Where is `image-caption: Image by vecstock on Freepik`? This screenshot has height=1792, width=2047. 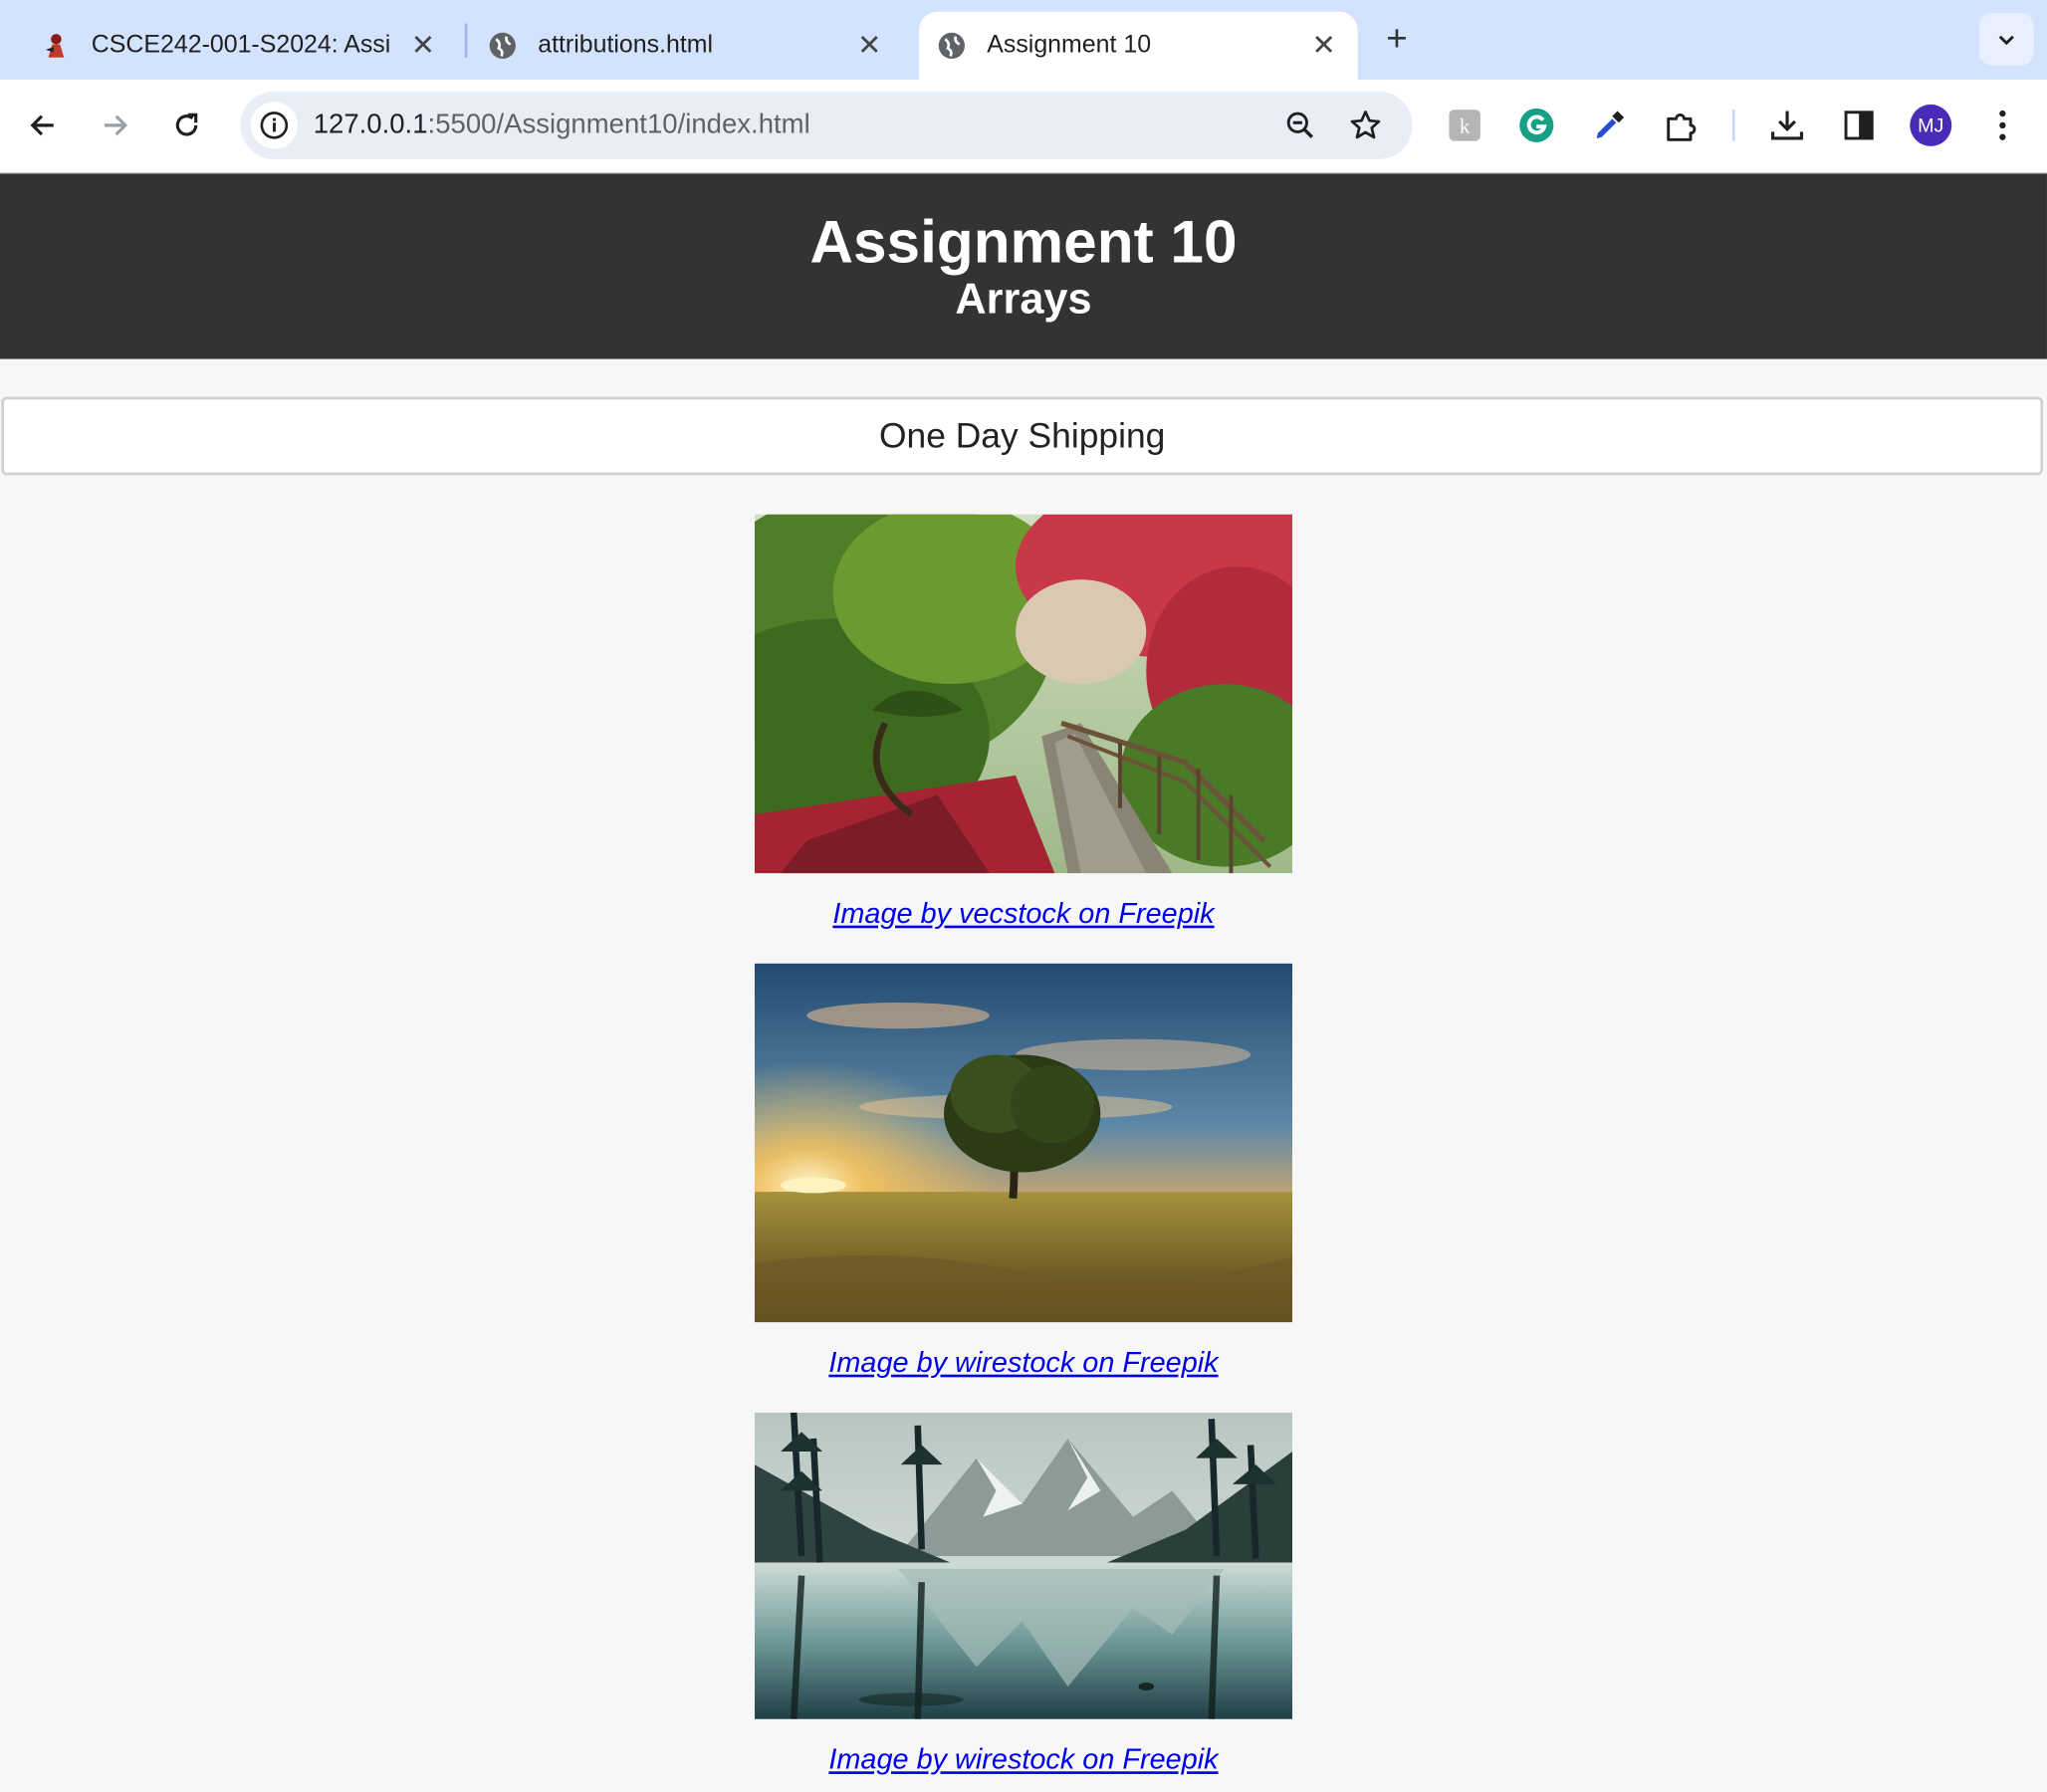
image-caption: Image by vecstock on Freepik is located at coordinates (1023, 914).